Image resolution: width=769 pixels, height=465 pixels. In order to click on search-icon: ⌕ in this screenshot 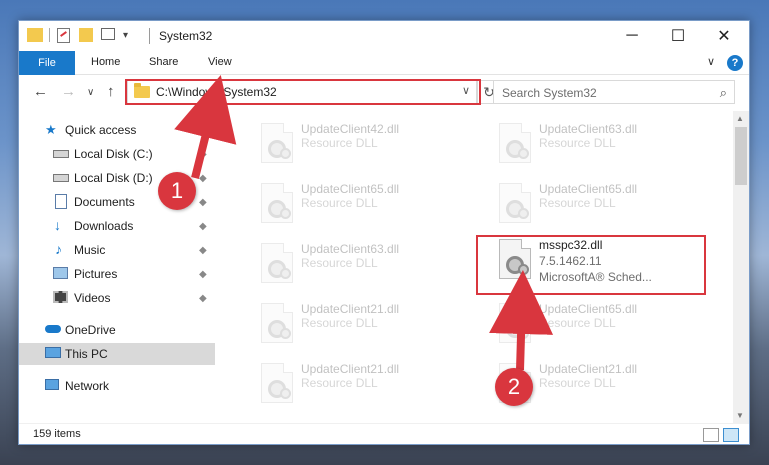, I will do `click(723, 93)`.